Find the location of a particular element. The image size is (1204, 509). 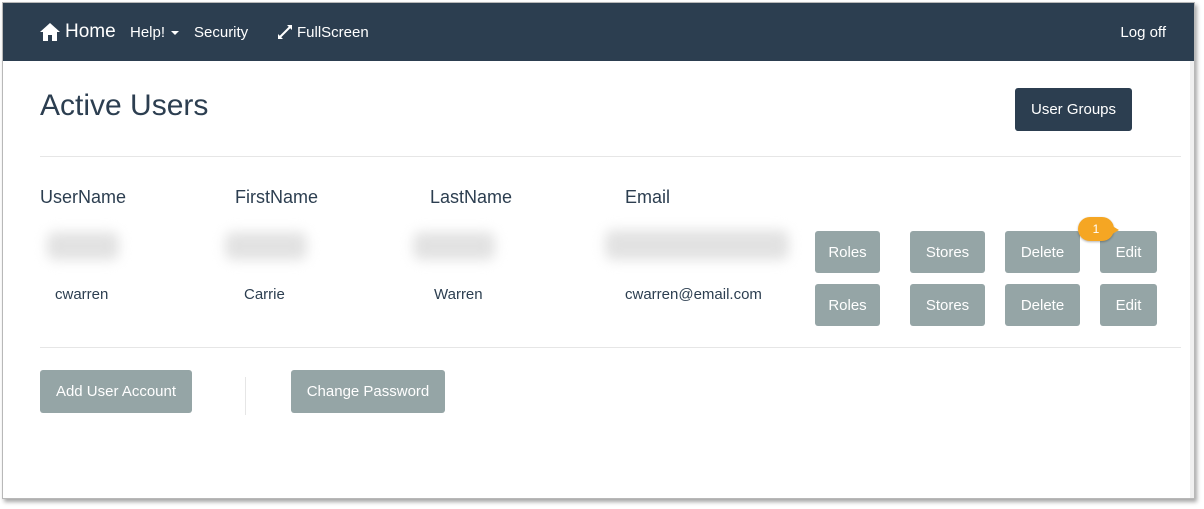

nav-home-link: Home is located at coordinates (77, 32).